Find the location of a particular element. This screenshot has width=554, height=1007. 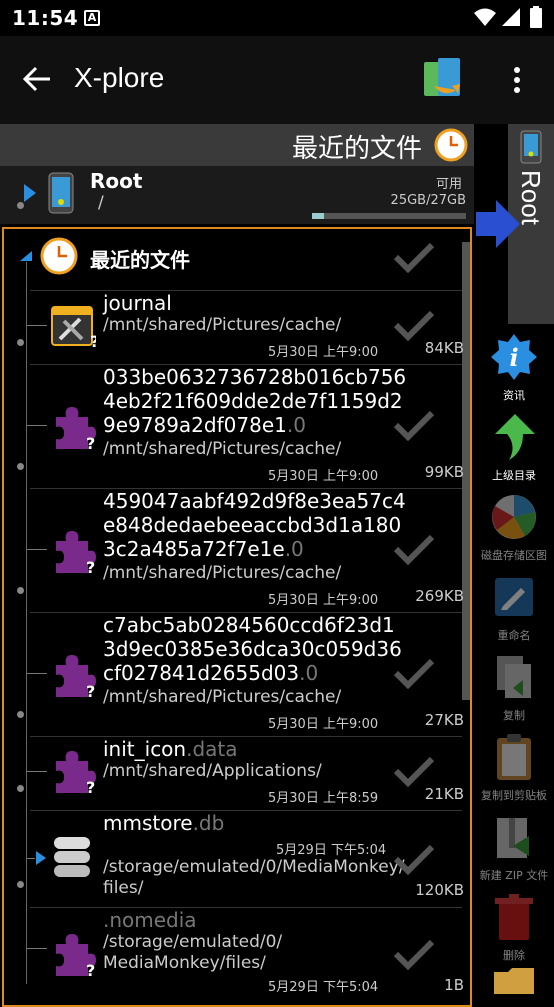

tools-icon: ? is located at coordinates (73, 327).